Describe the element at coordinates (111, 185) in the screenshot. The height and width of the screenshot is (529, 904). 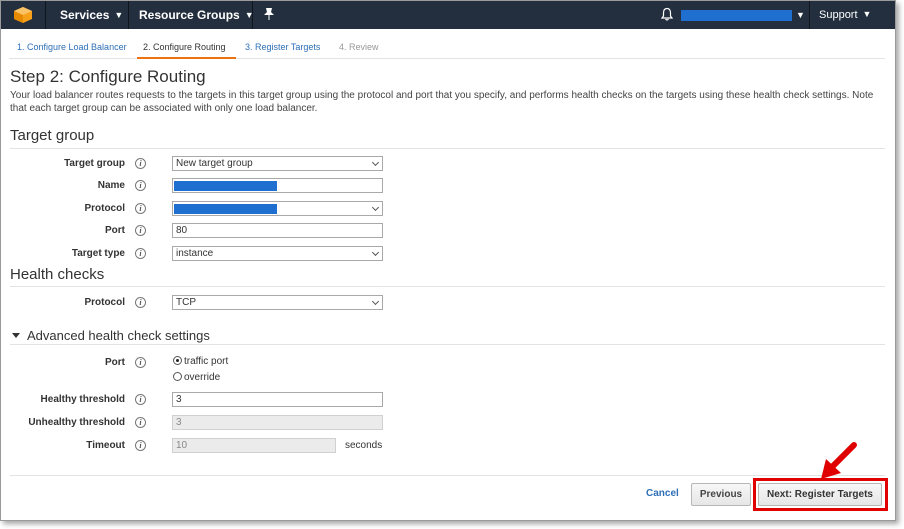
I see `name-label: Name` at that location.